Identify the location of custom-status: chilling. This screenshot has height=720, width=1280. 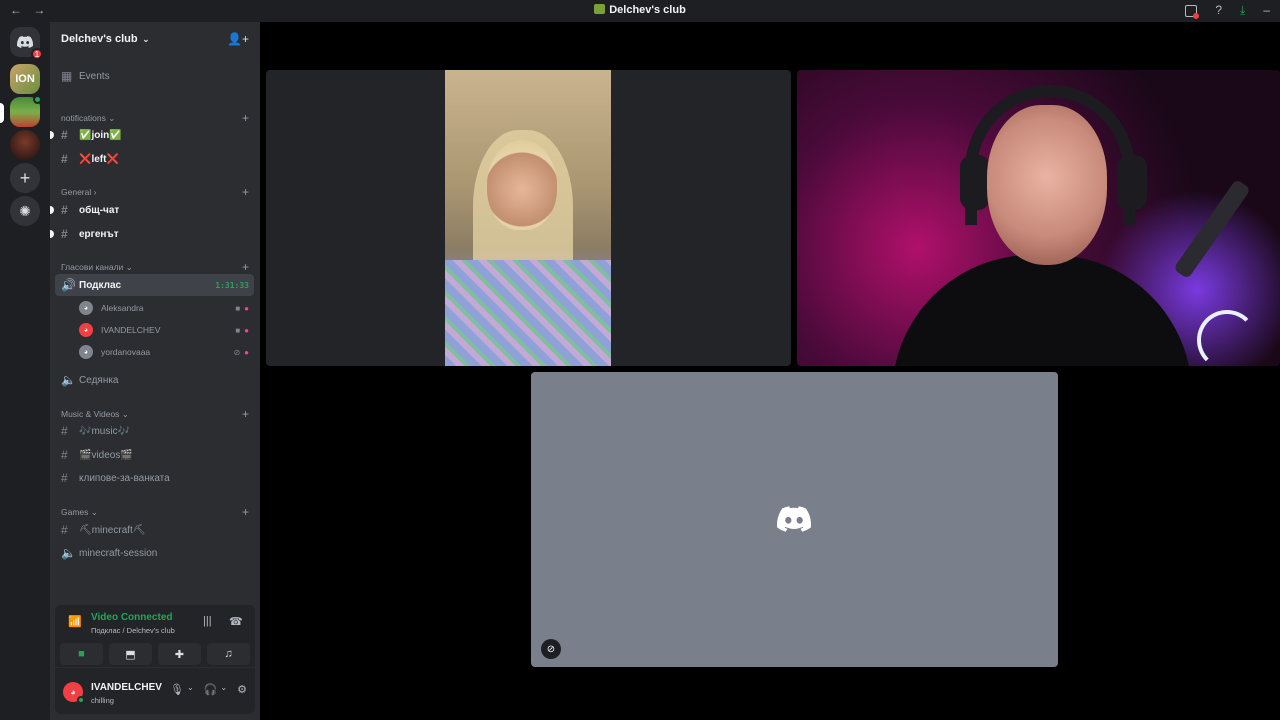
(102, 700).